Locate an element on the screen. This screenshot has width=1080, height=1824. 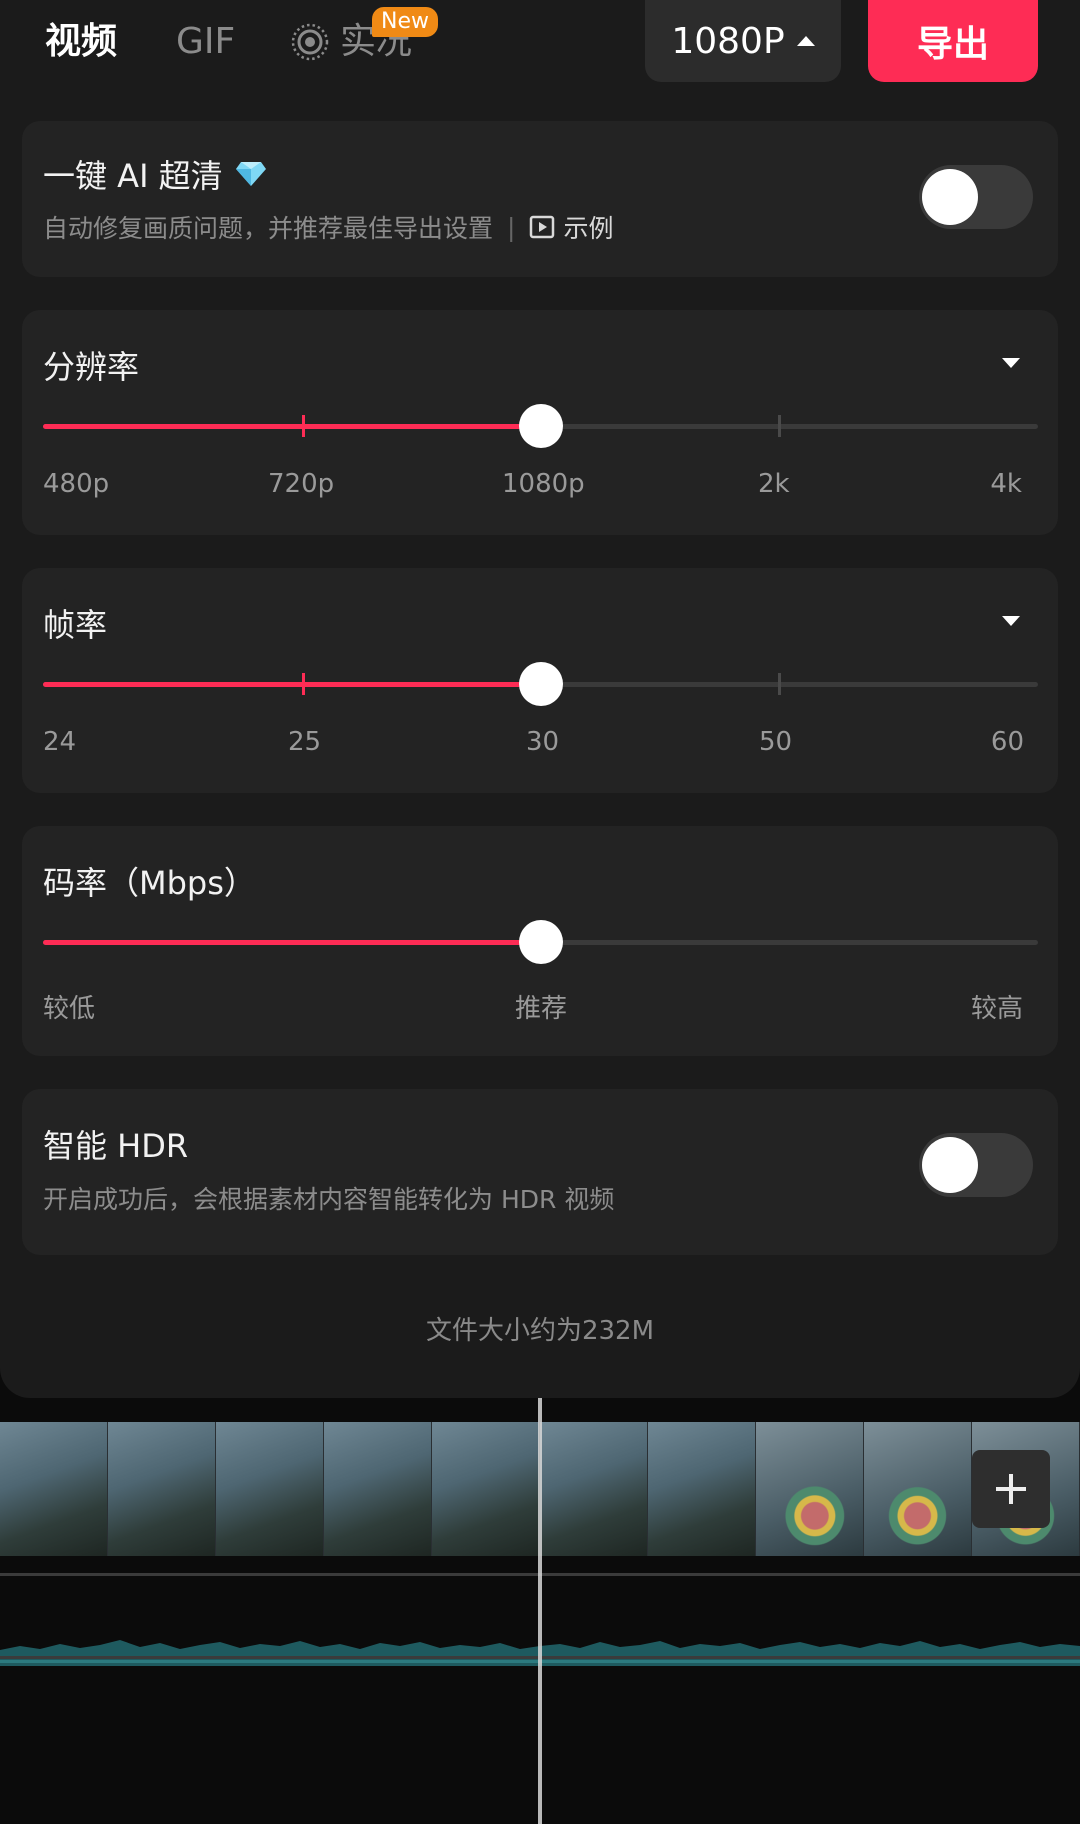
bitrate-card: 码率（Mbps） 较低 推荐 较高 is located at coordinates (540, 941).